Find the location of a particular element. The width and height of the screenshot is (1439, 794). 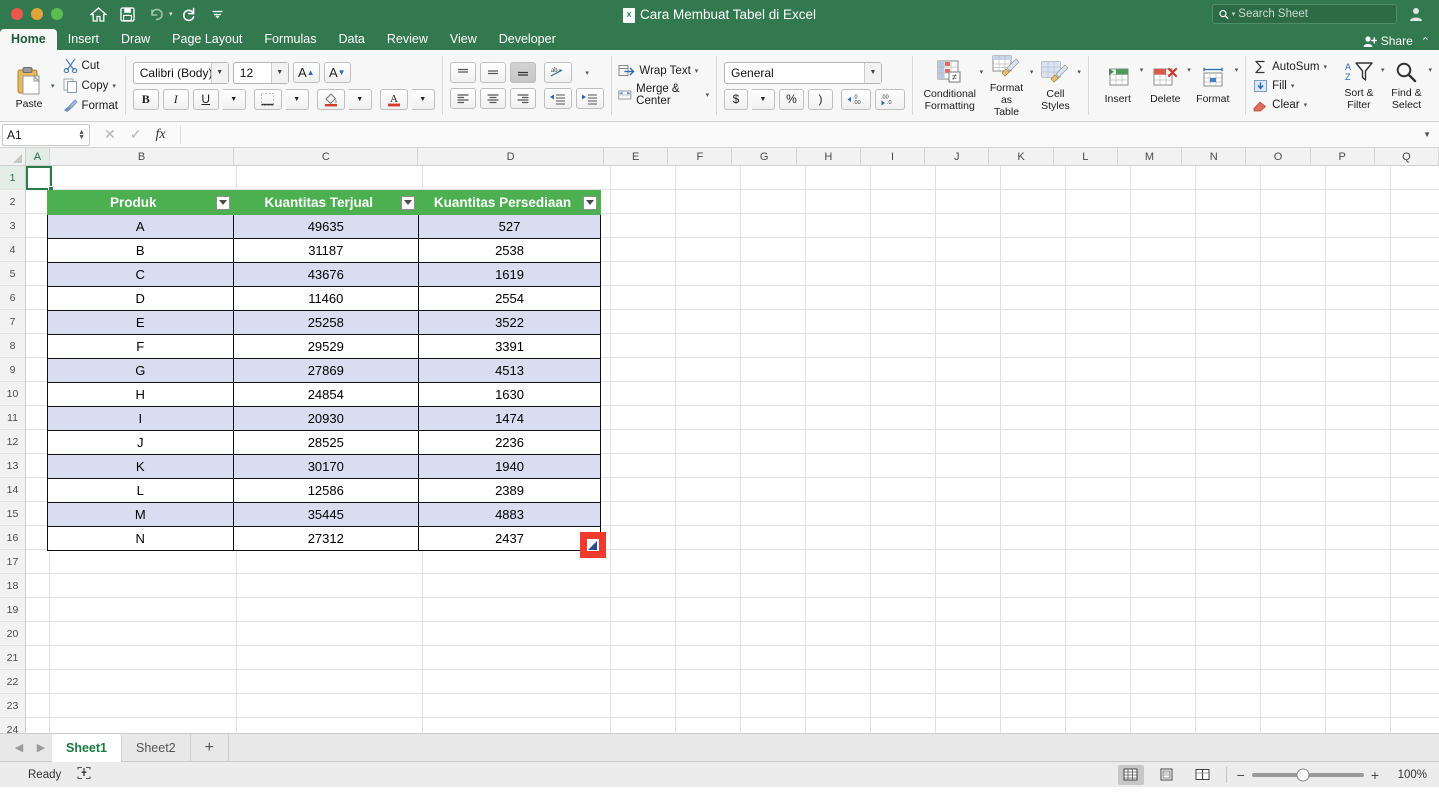

autosum-button: AutoSum ▾ is located at coordinates (1290, 67).